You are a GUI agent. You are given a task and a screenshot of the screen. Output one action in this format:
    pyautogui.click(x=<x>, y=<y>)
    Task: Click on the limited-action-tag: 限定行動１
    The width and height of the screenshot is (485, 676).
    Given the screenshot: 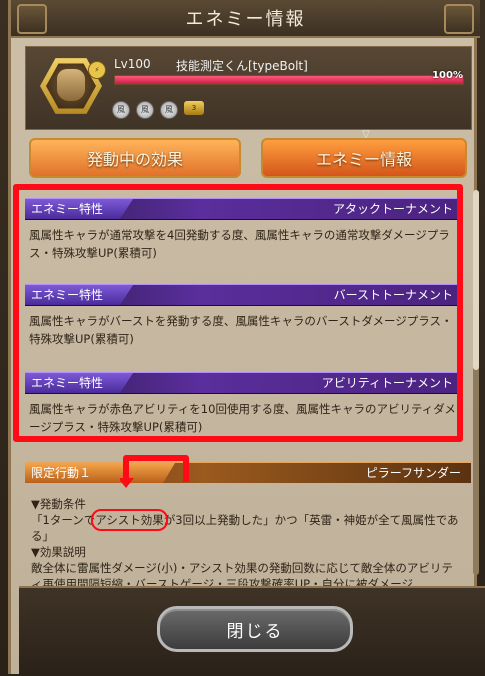 What is the action you would take?
    pyautogui.click(x=100, y=473)
    